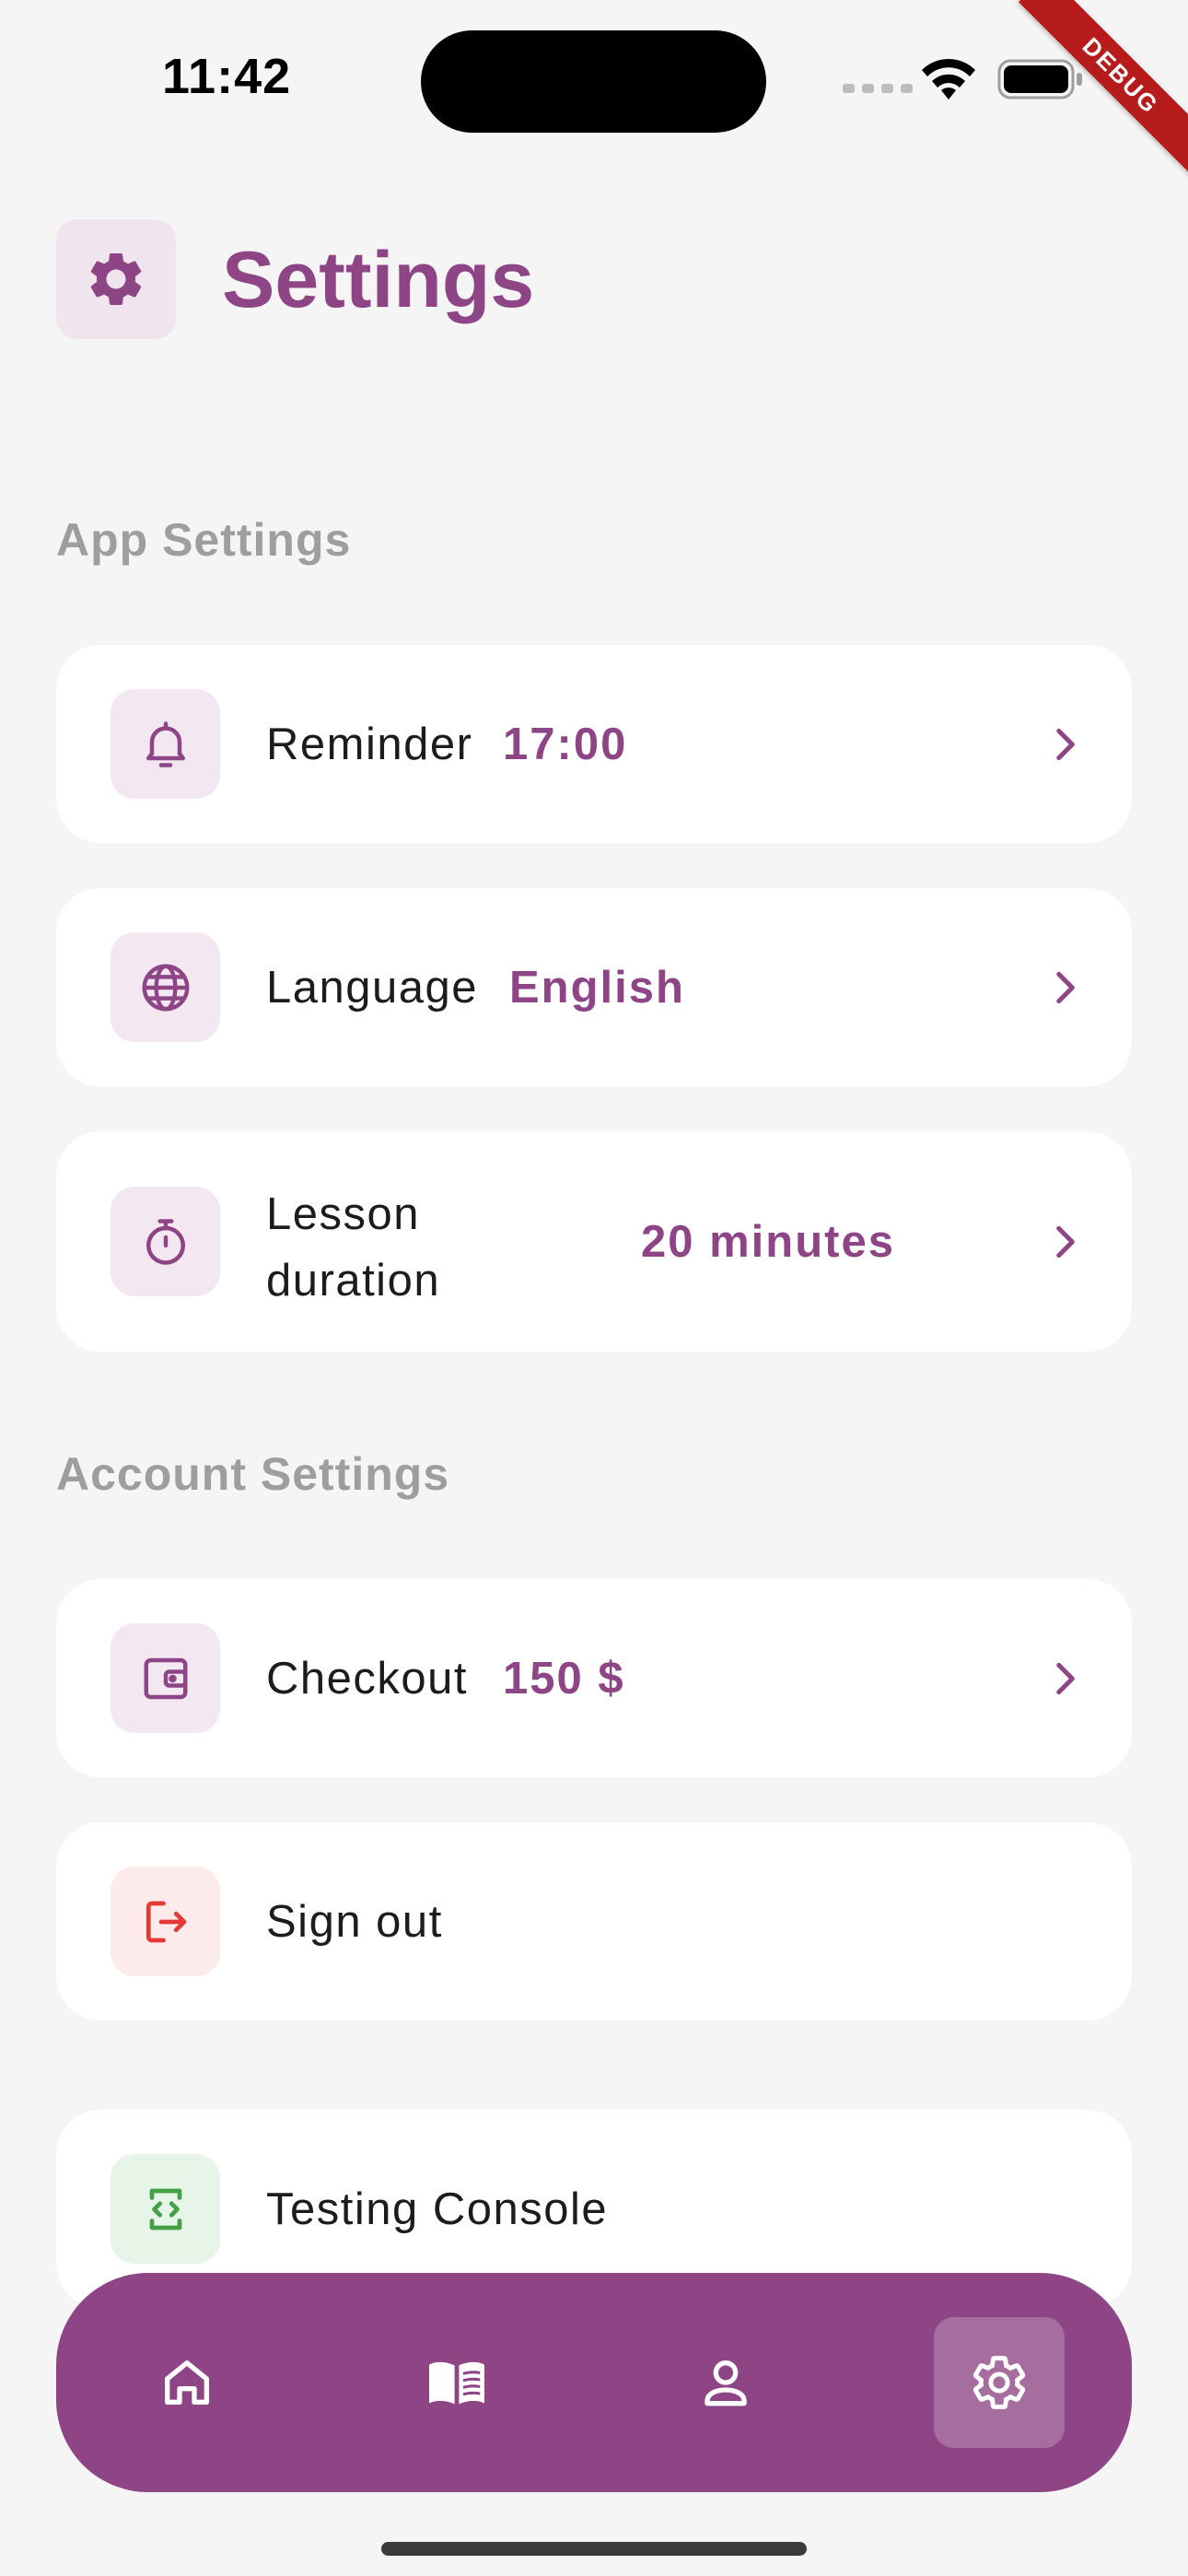  What do you see at coordinates (564, 1679) in the screenshot?
I see `checkout-value: 150 $` at bounding box center [564, 1679].